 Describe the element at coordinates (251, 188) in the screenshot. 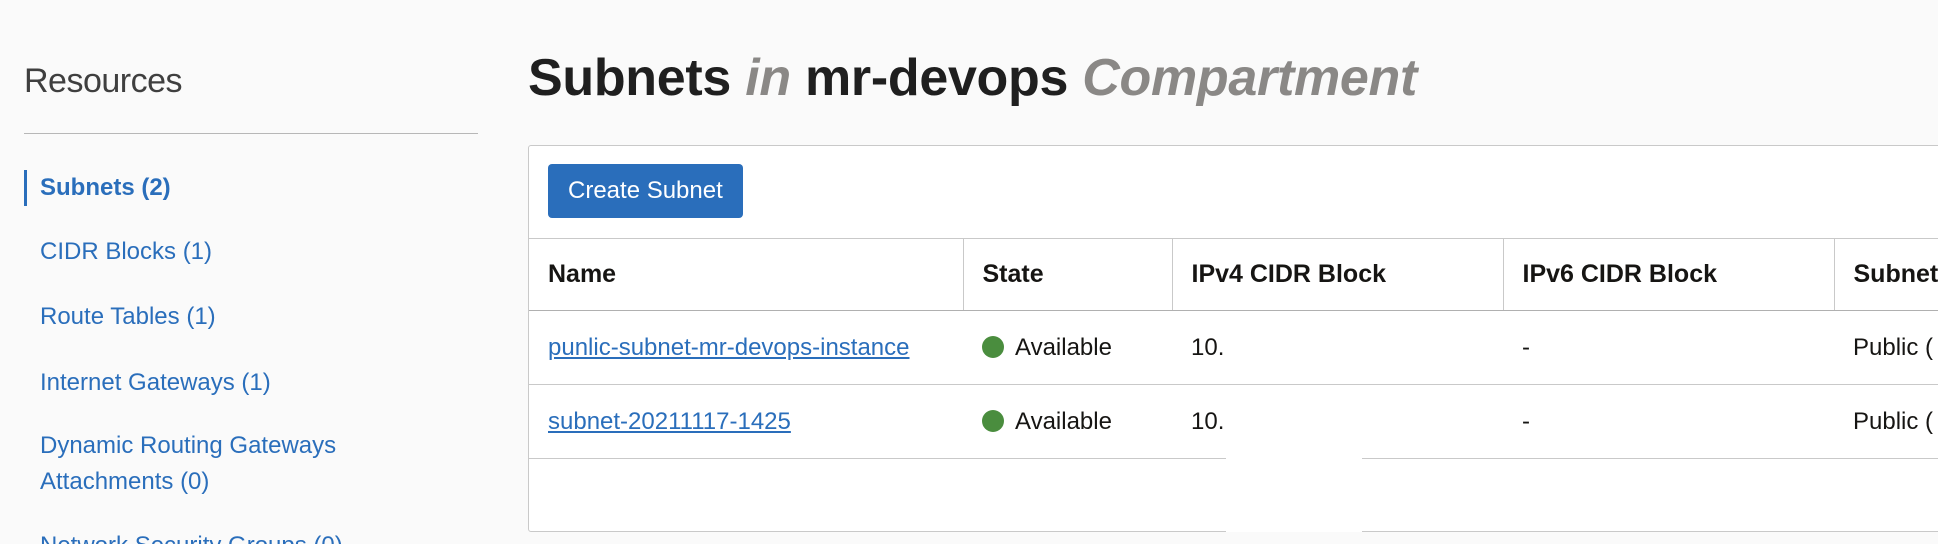

I see `sidebar-item-subnets: Subnets (2)` at that location.